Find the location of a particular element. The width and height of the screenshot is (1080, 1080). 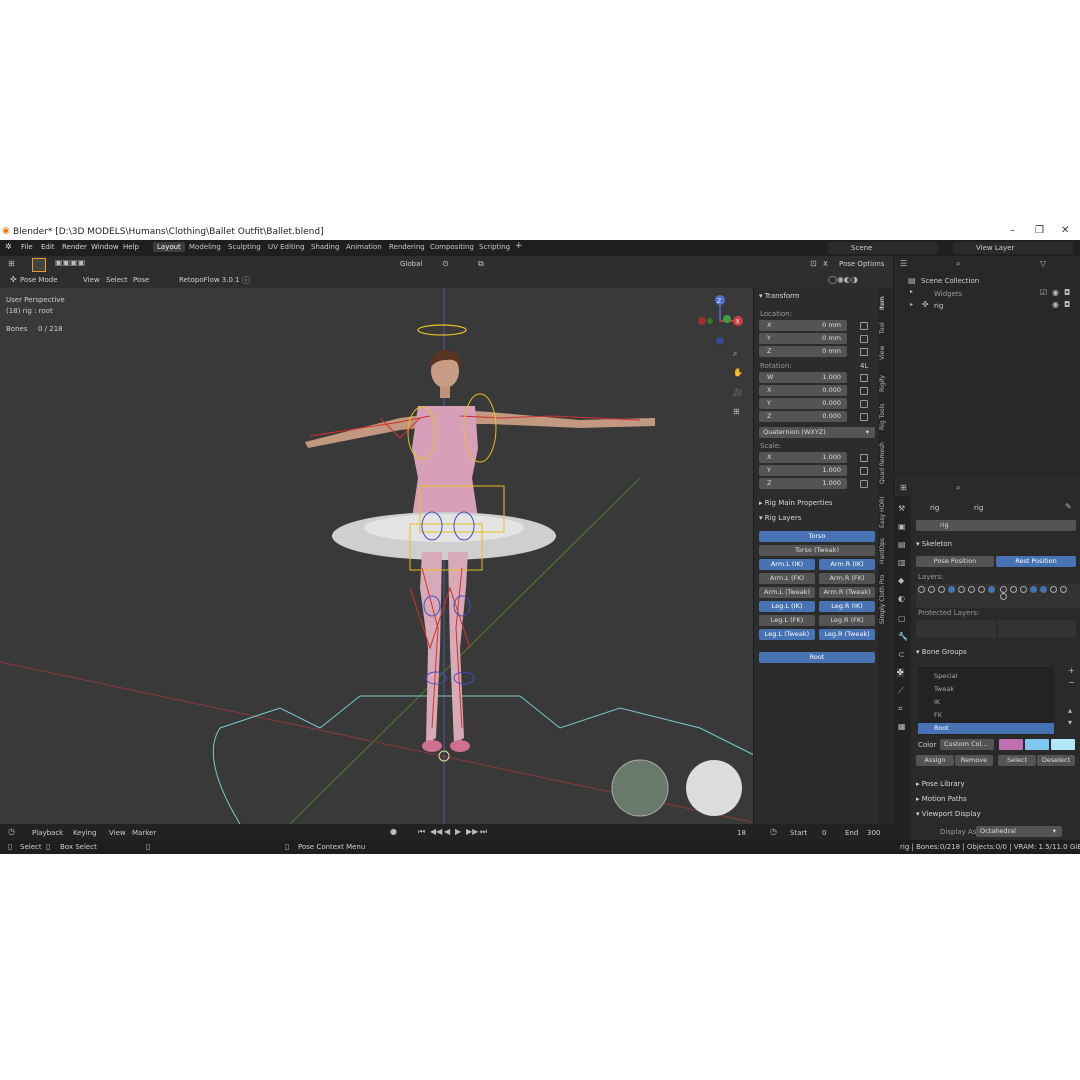

jump-start-icon: ⏮ is located at coordinates (421, 832).